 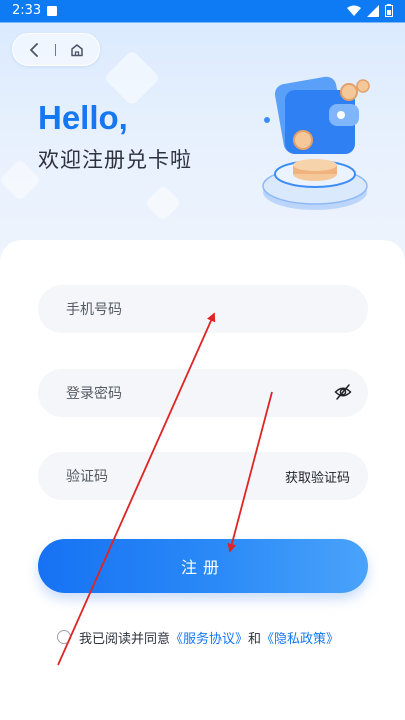 I want to click on status-bar: 2:33, so click(x=202, y=11).